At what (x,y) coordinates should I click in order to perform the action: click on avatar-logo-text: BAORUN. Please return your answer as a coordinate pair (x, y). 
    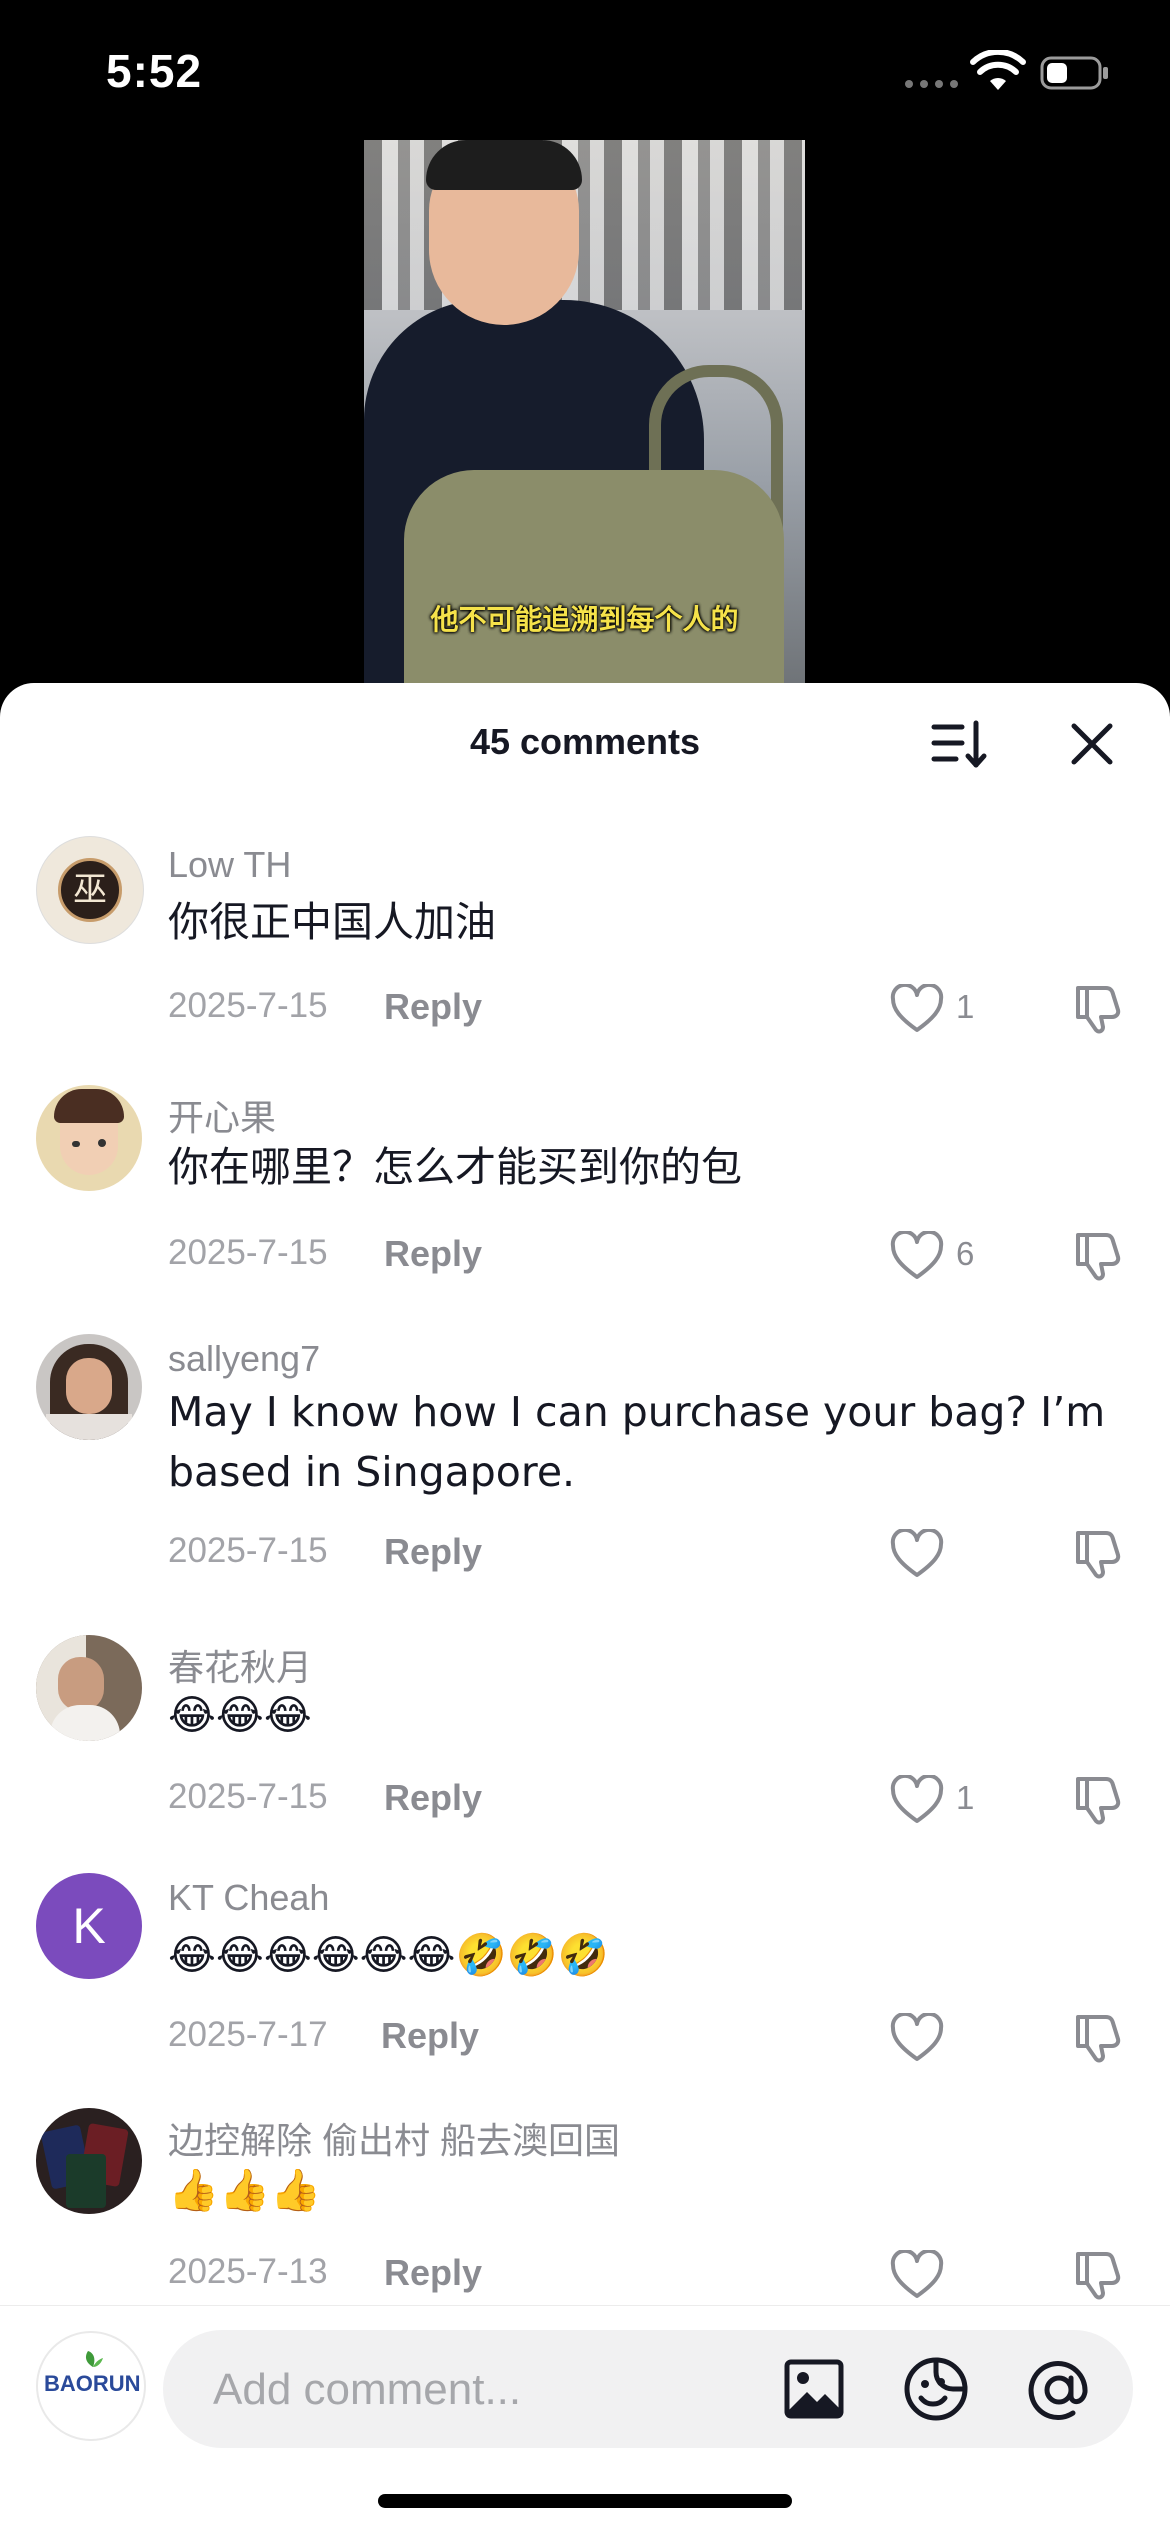
    Looking at the image, I should click on (92, 2383).